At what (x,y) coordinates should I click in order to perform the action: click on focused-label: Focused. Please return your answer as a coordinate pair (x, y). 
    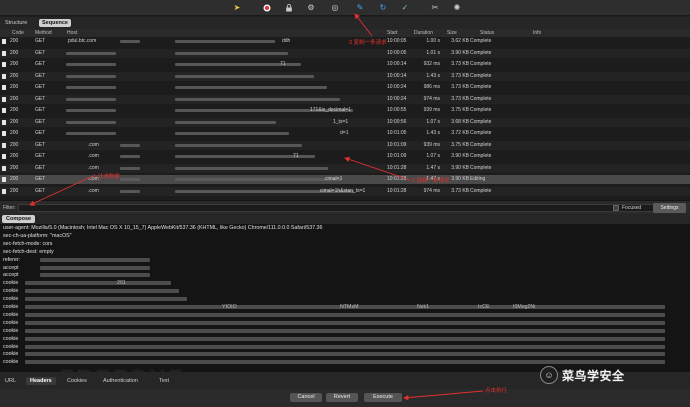
    Looking at the image, I should click on (632, 208).